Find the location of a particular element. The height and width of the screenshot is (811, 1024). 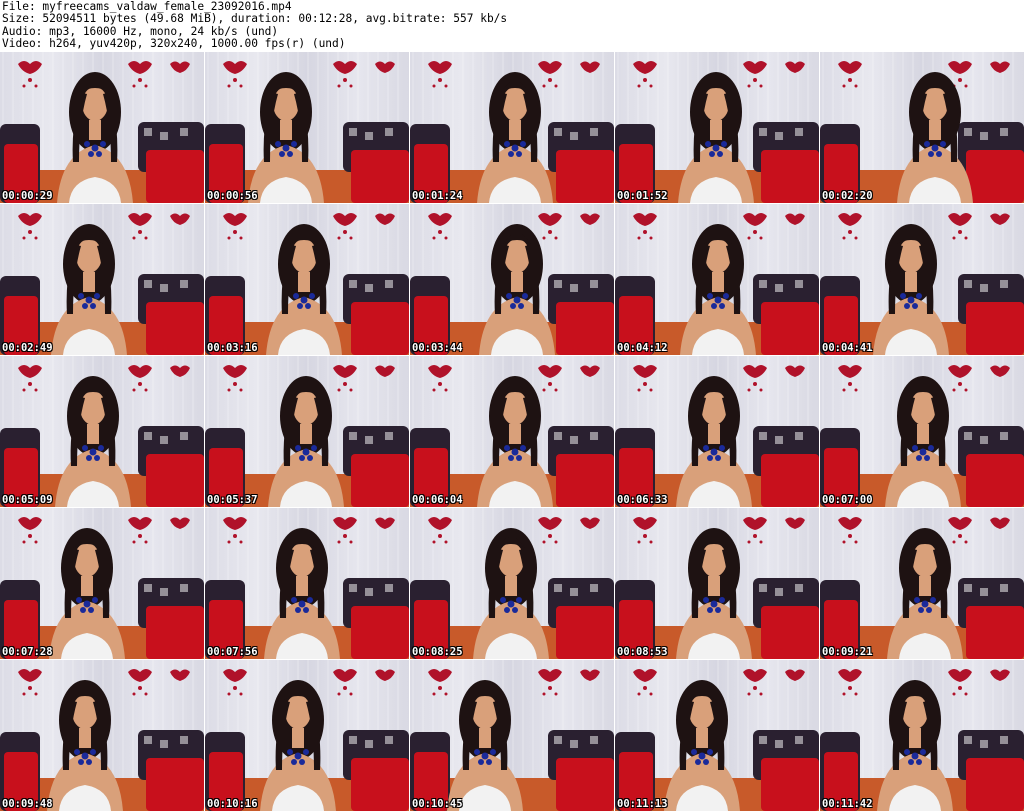

video-thumbnail: 00:00:56 is located at coordinates (307, 127).